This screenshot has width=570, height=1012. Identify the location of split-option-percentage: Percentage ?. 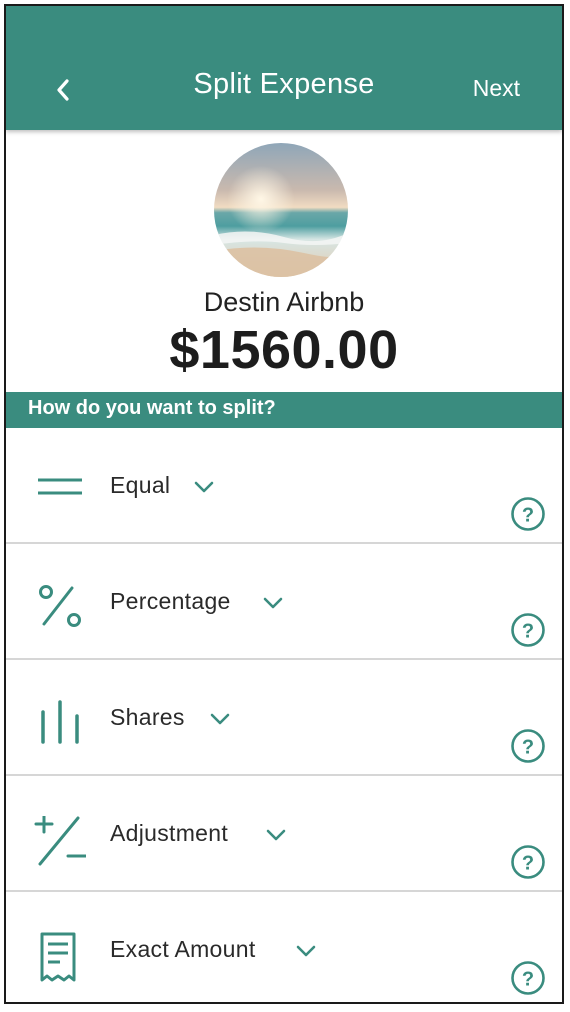
(284, 602).